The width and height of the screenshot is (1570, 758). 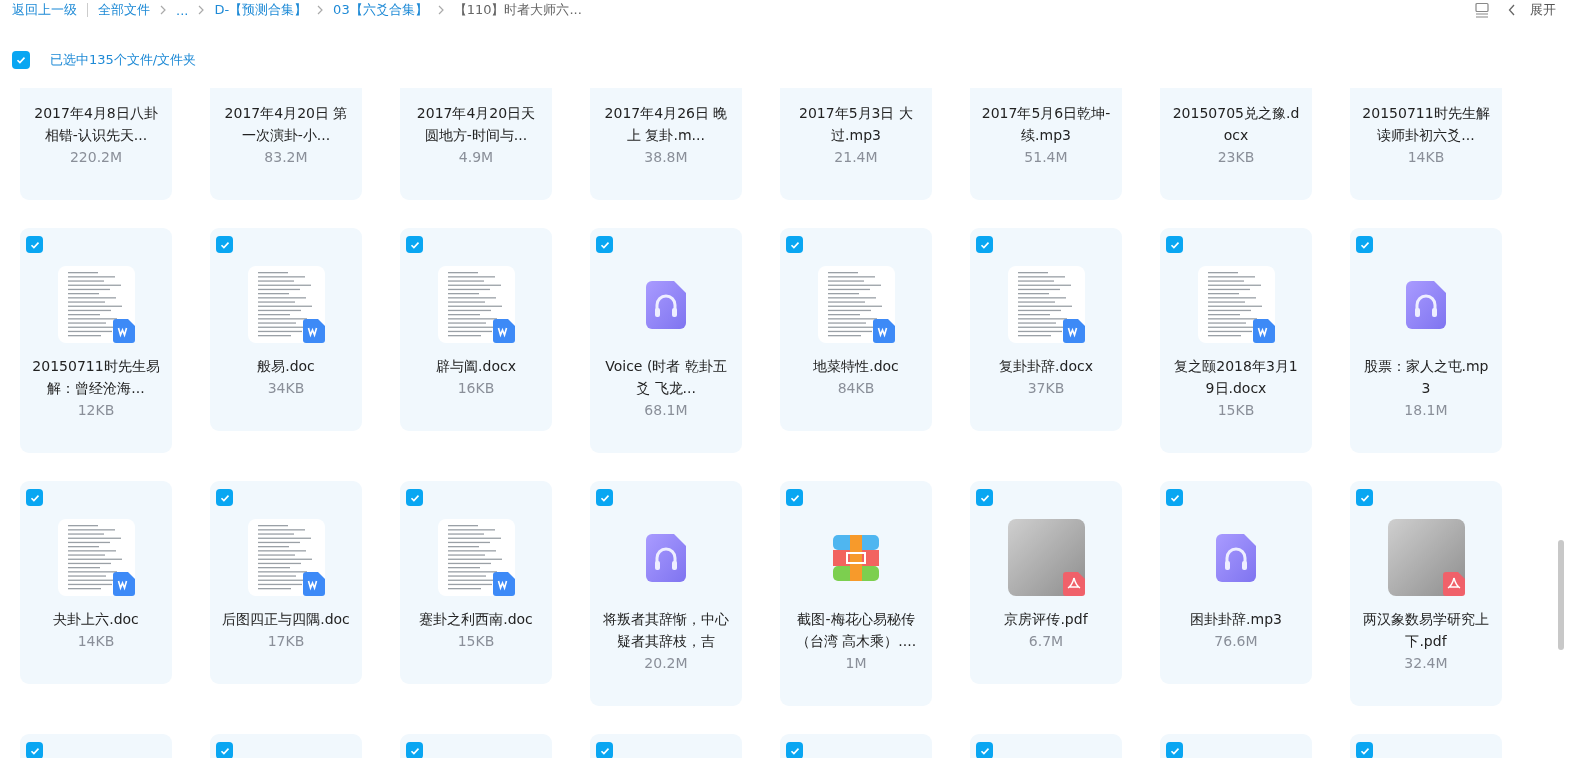 What do you see at coordinates (1236, 144) in the screenshot?
I see `file-card: 20150705兑之豫.docx 23KB` at bounding box center [1236, 144].